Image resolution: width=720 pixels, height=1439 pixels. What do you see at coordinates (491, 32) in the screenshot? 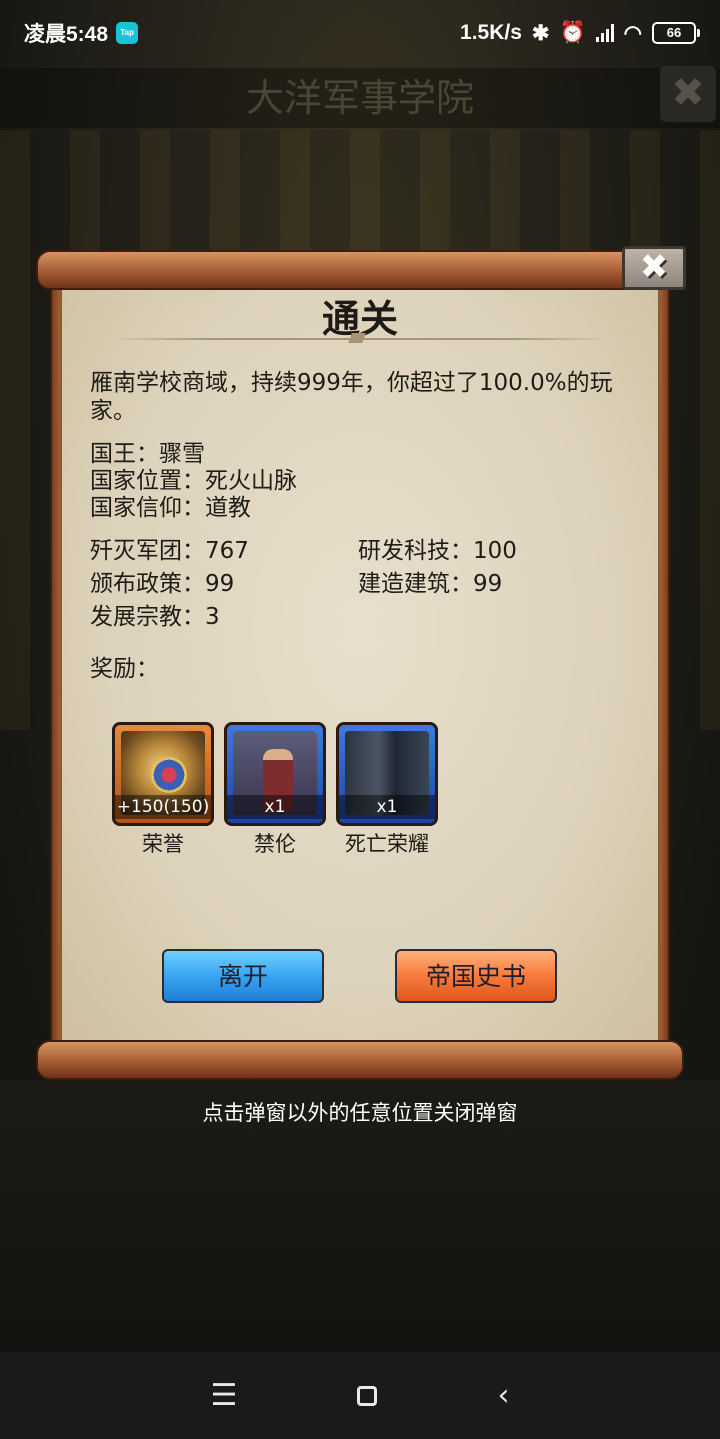
I see `net-speed: 1.5K/s` at bounding box center [491, 32].